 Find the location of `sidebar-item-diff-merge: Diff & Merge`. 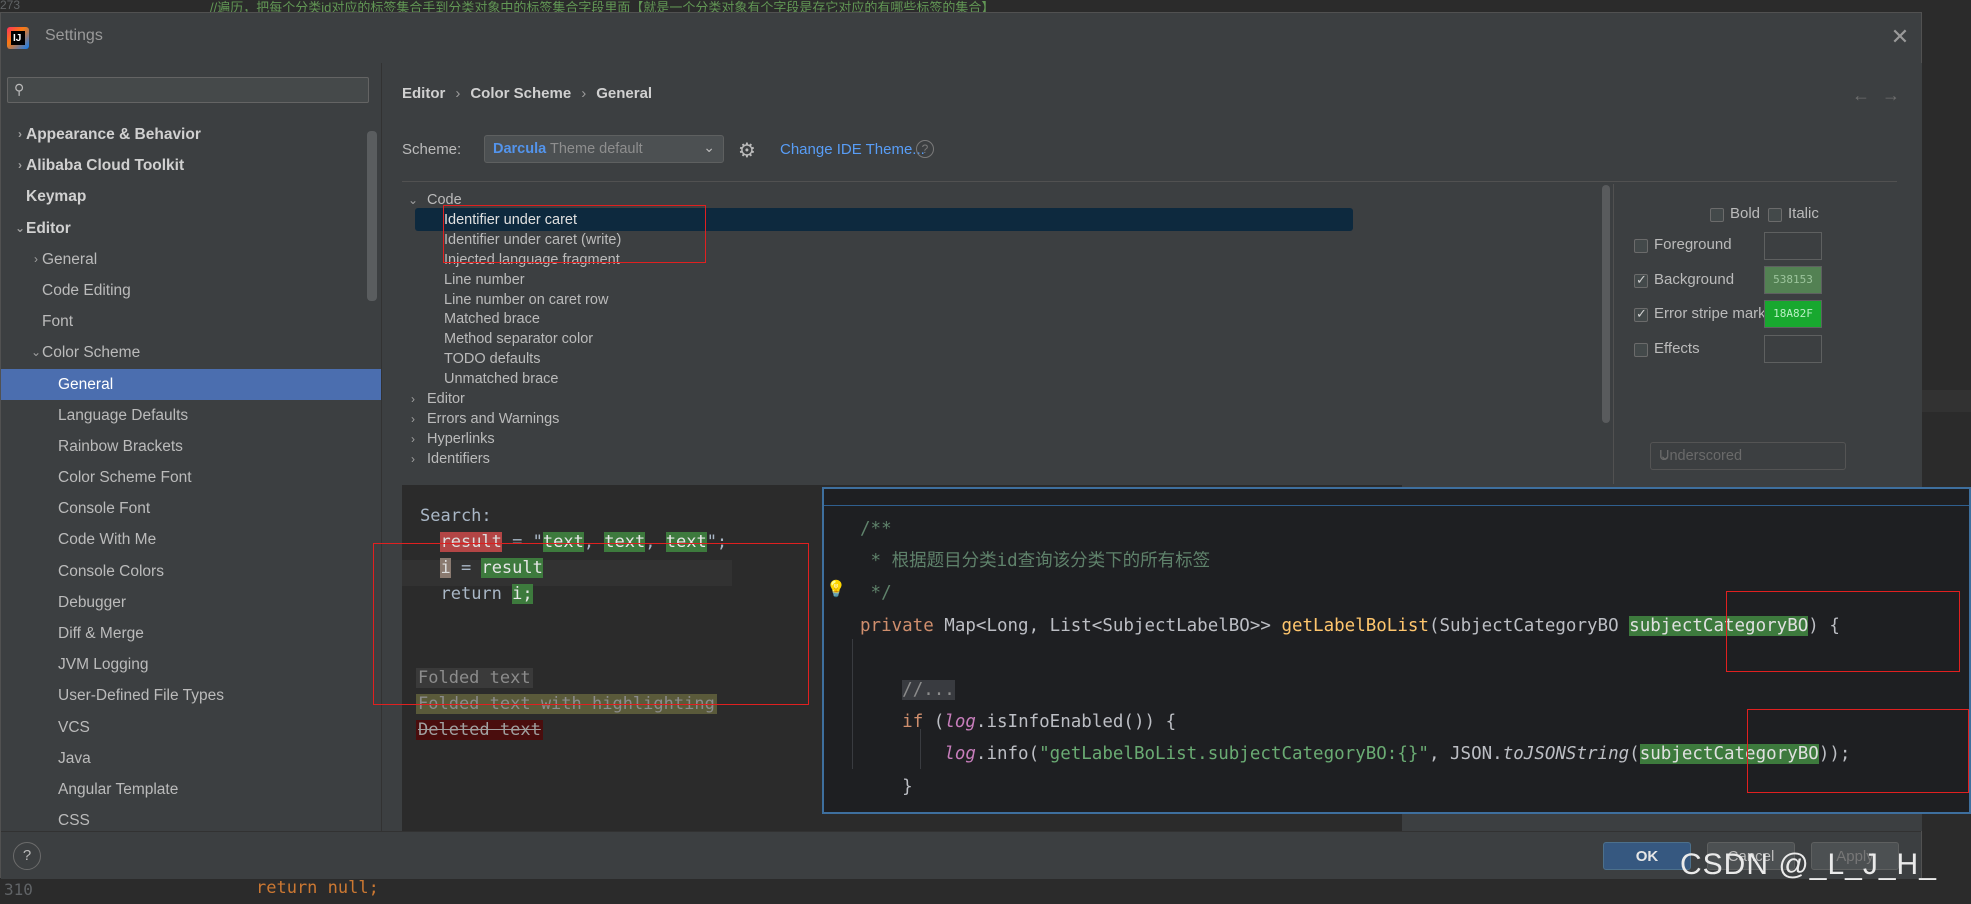

sidebar-item-diff-merge: Diff & Merge is located at coordinates (191, 633).